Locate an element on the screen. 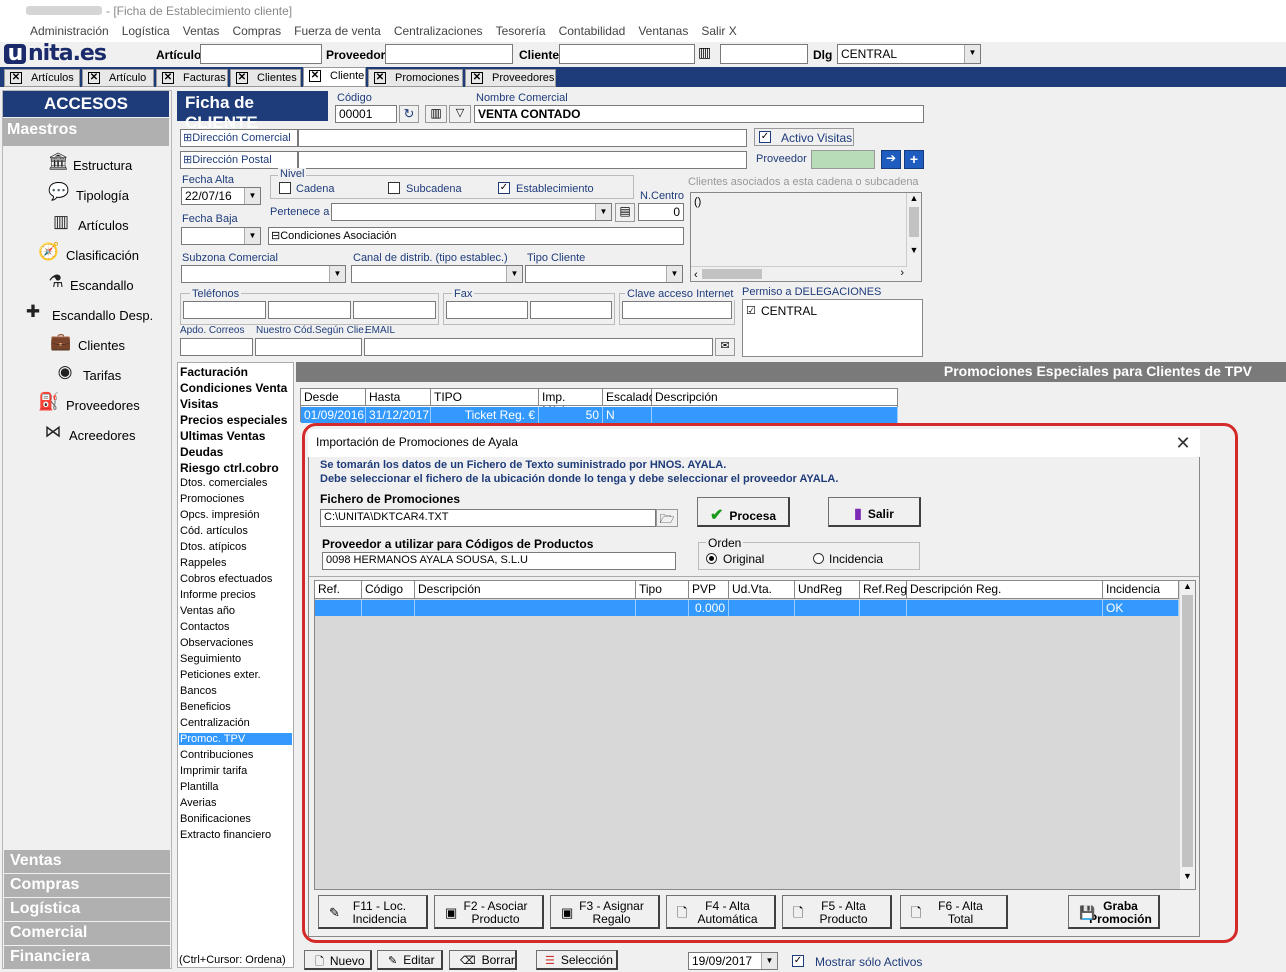  tab-cliente: ✕ Cliente is located at coordinates (334, 77).